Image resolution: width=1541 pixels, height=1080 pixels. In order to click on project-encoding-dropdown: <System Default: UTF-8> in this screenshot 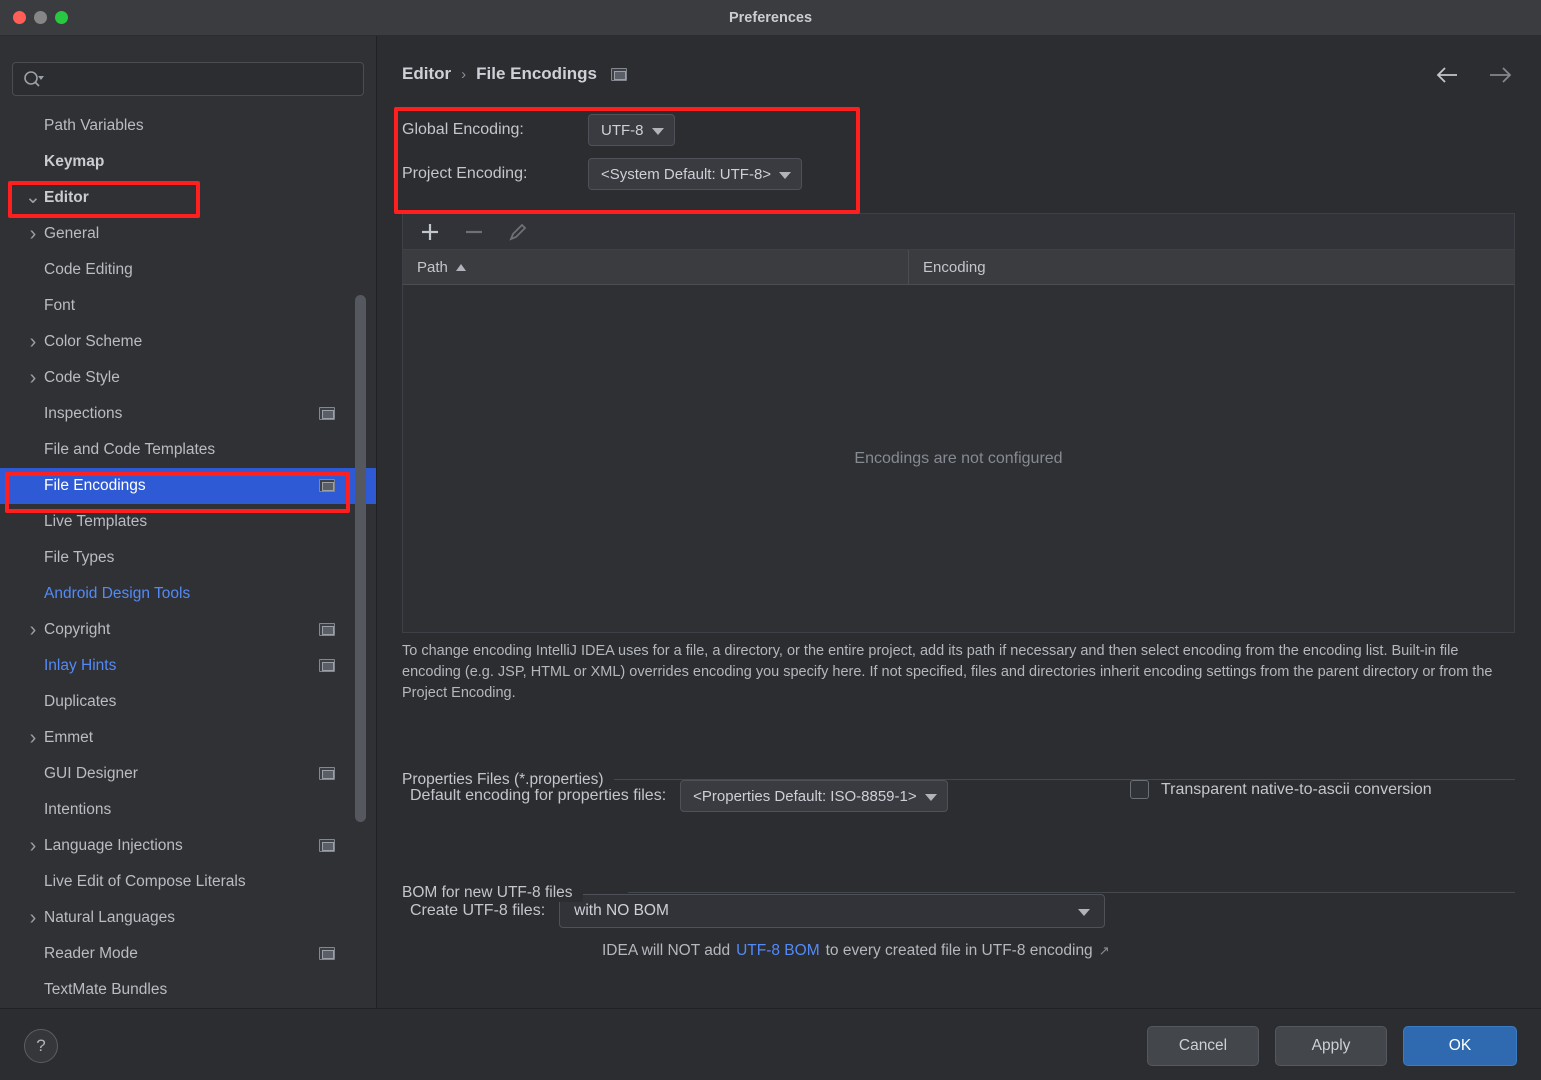, I will do `click(695, 174)`.